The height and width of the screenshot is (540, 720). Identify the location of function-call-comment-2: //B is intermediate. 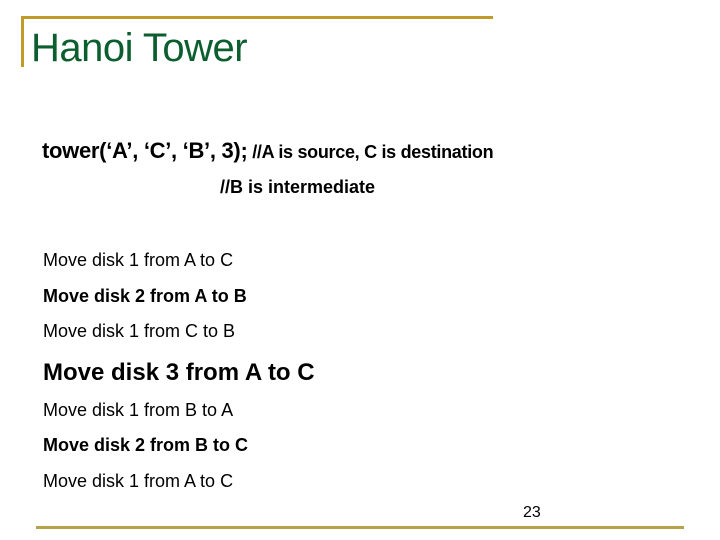
(298, 187).